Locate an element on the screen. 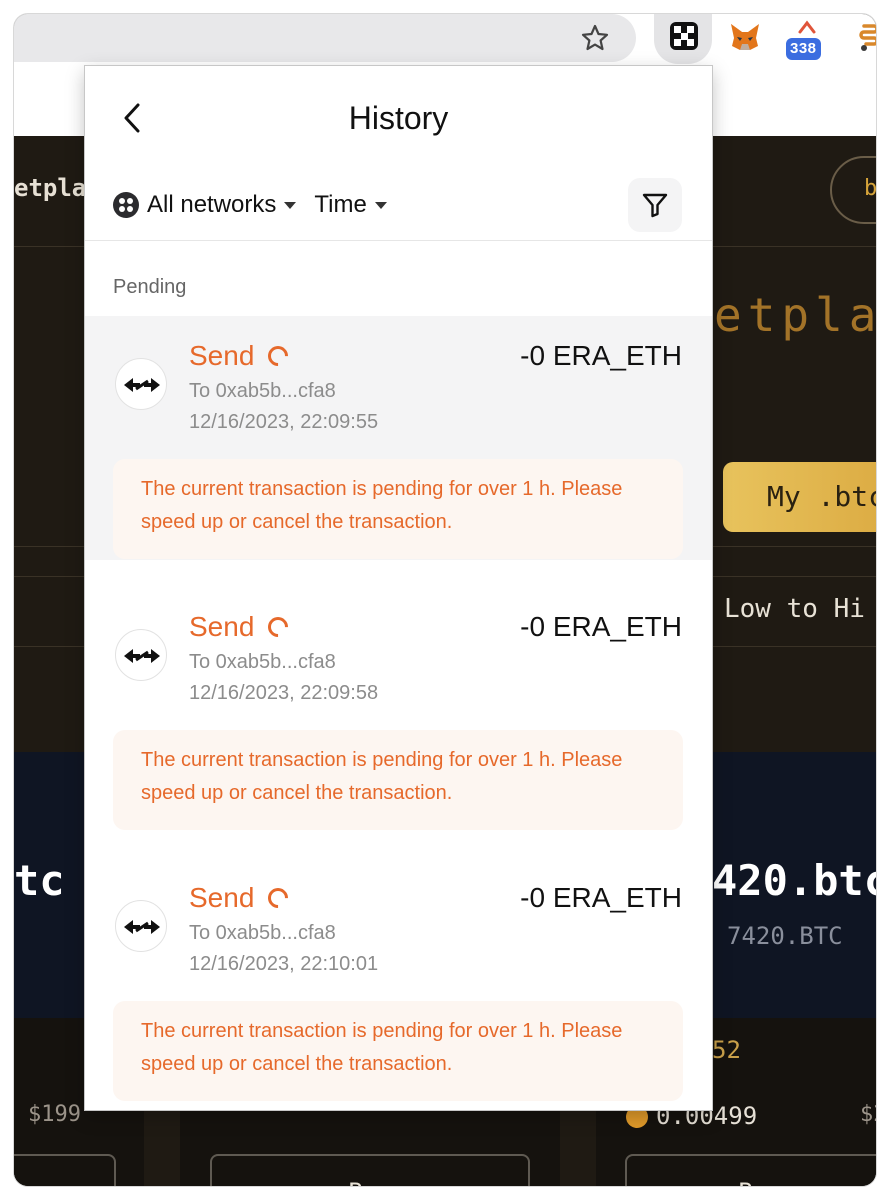 The image size is (890, 1200). site-logo: etpla is located at coordinates (50, 188).